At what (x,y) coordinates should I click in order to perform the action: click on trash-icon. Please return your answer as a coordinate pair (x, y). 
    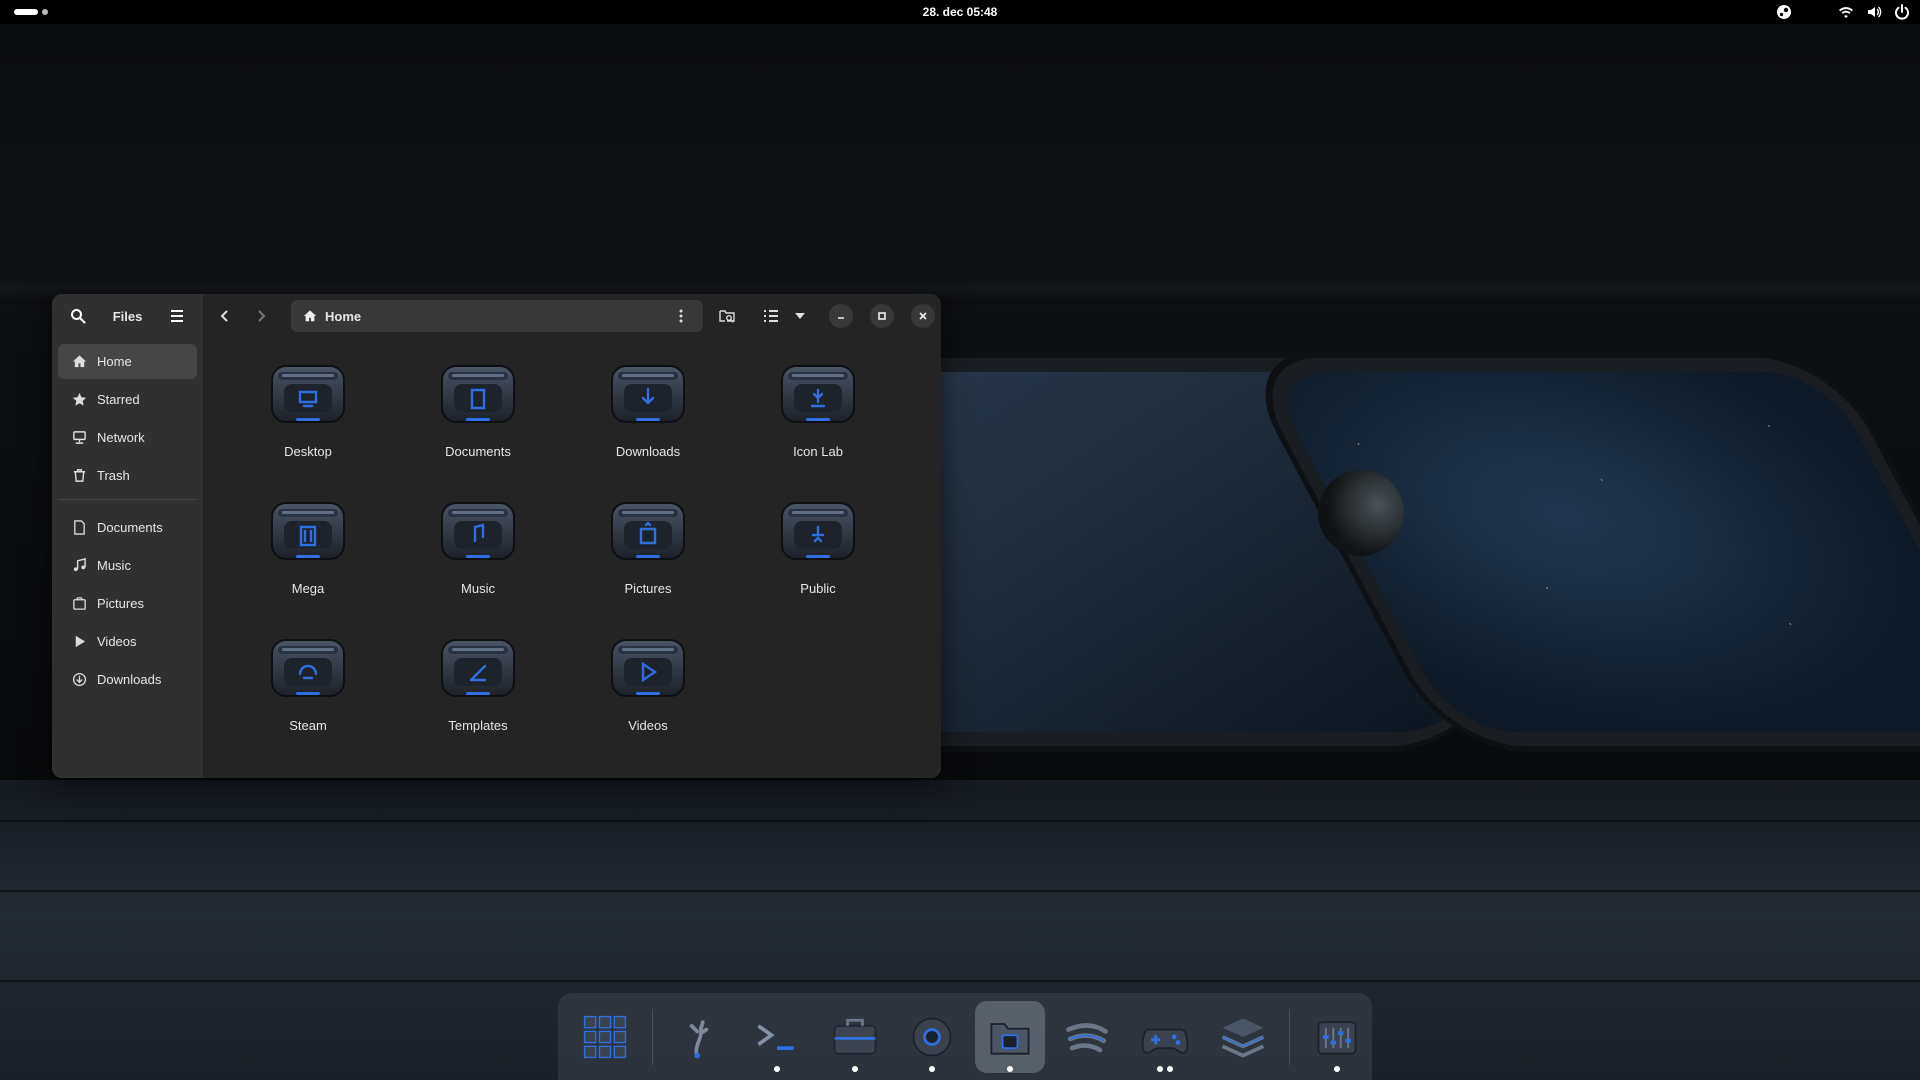
    Looking at the image, I should click on (79, 475).